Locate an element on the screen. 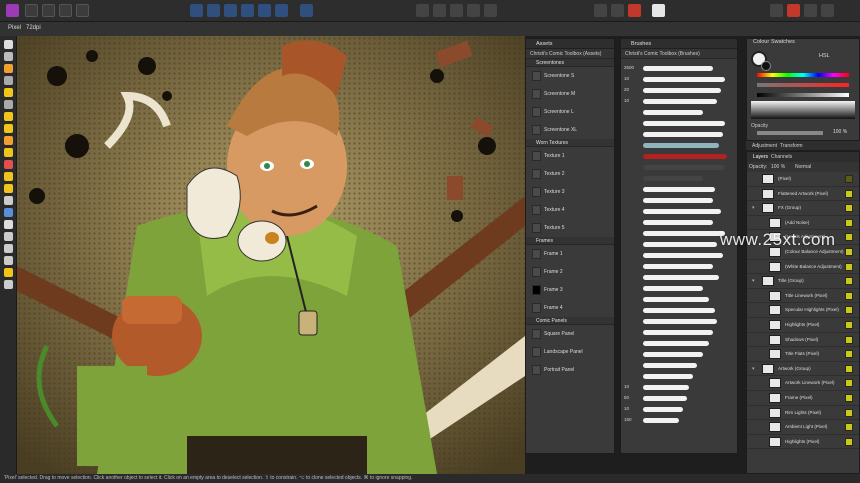 The width and height of the screenshot is (860, 483). zoom-icon is located at coordinates (8, 284).